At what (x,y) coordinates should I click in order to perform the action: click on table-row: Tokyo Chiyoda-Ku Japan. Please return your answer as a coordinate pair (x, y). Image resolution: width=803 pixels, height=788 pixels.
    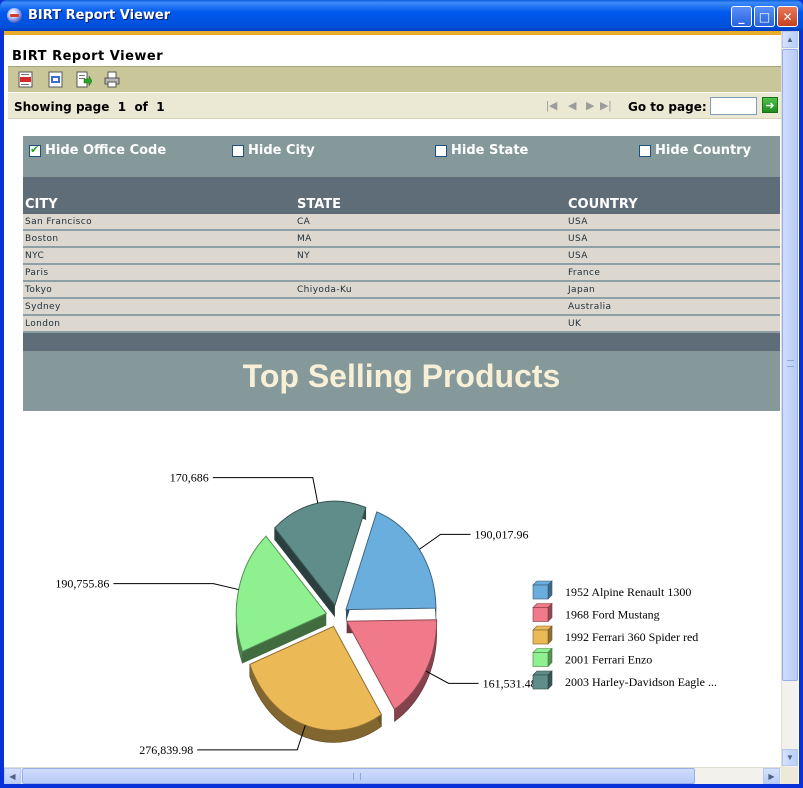
    Looking at the image, I should click on (401, 290).